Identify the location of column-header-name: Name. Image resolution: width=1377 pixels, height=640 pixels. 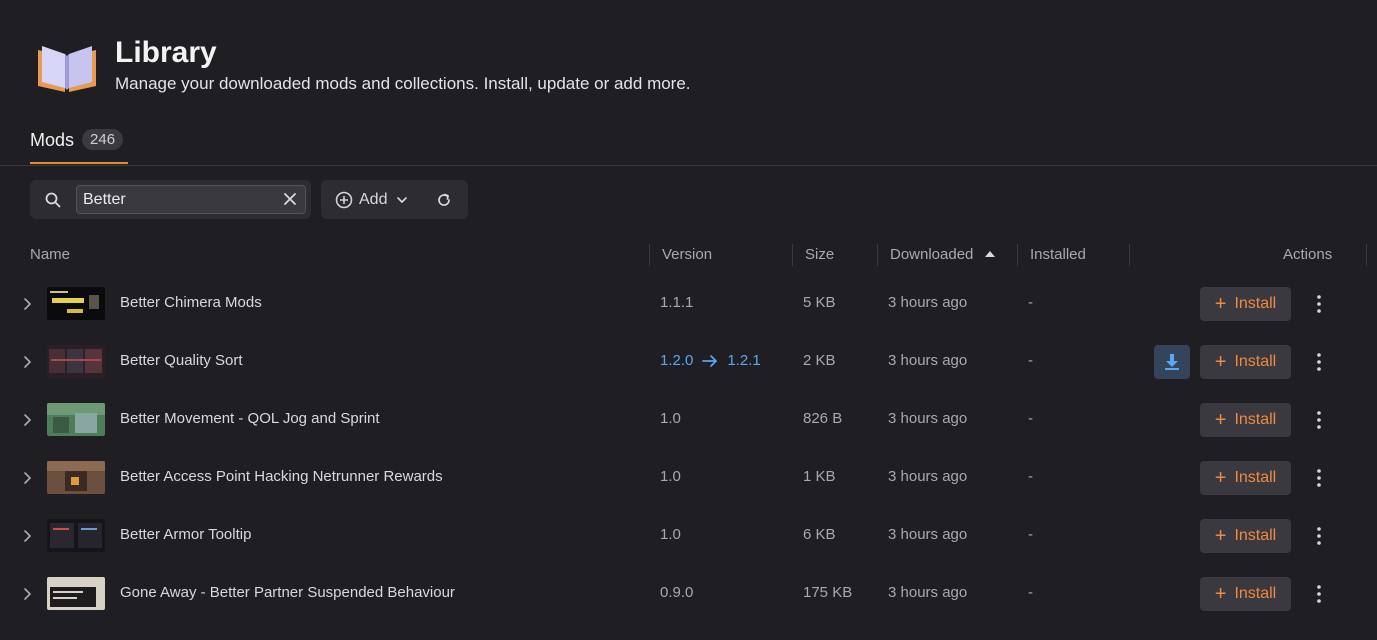
(50, 254).